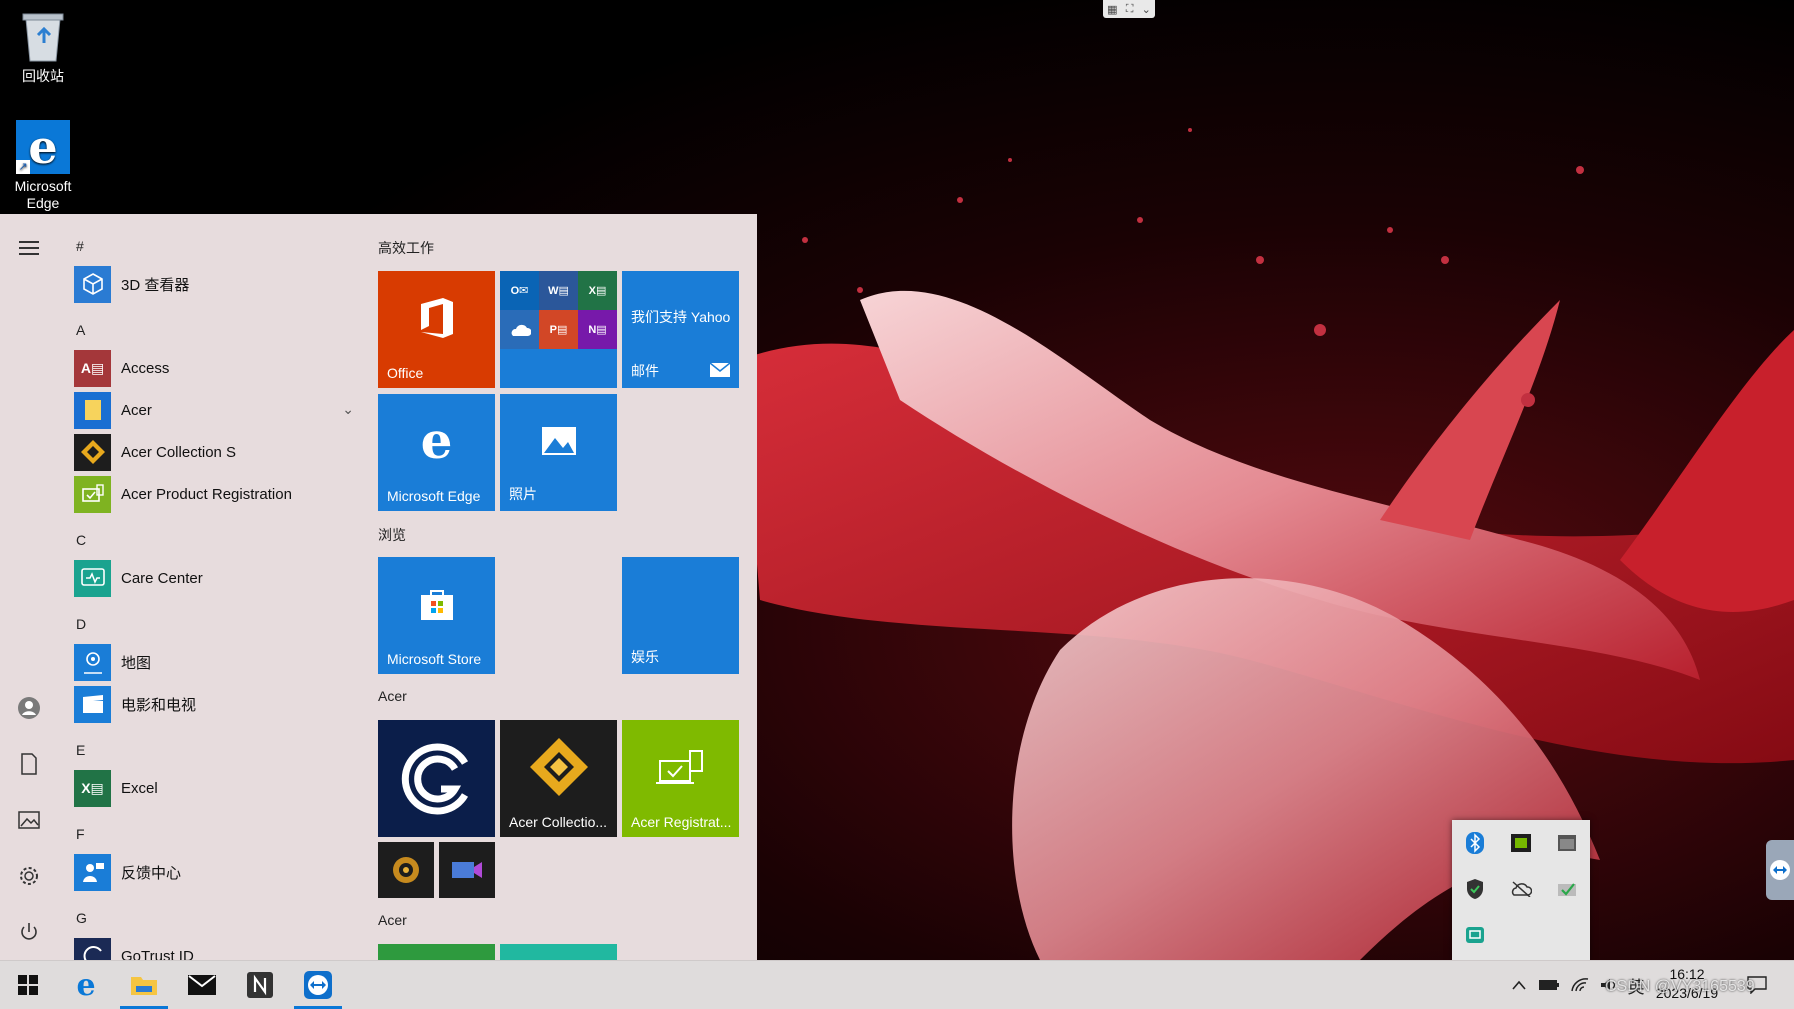  I want to click on documents-icon, so click(29, 764).